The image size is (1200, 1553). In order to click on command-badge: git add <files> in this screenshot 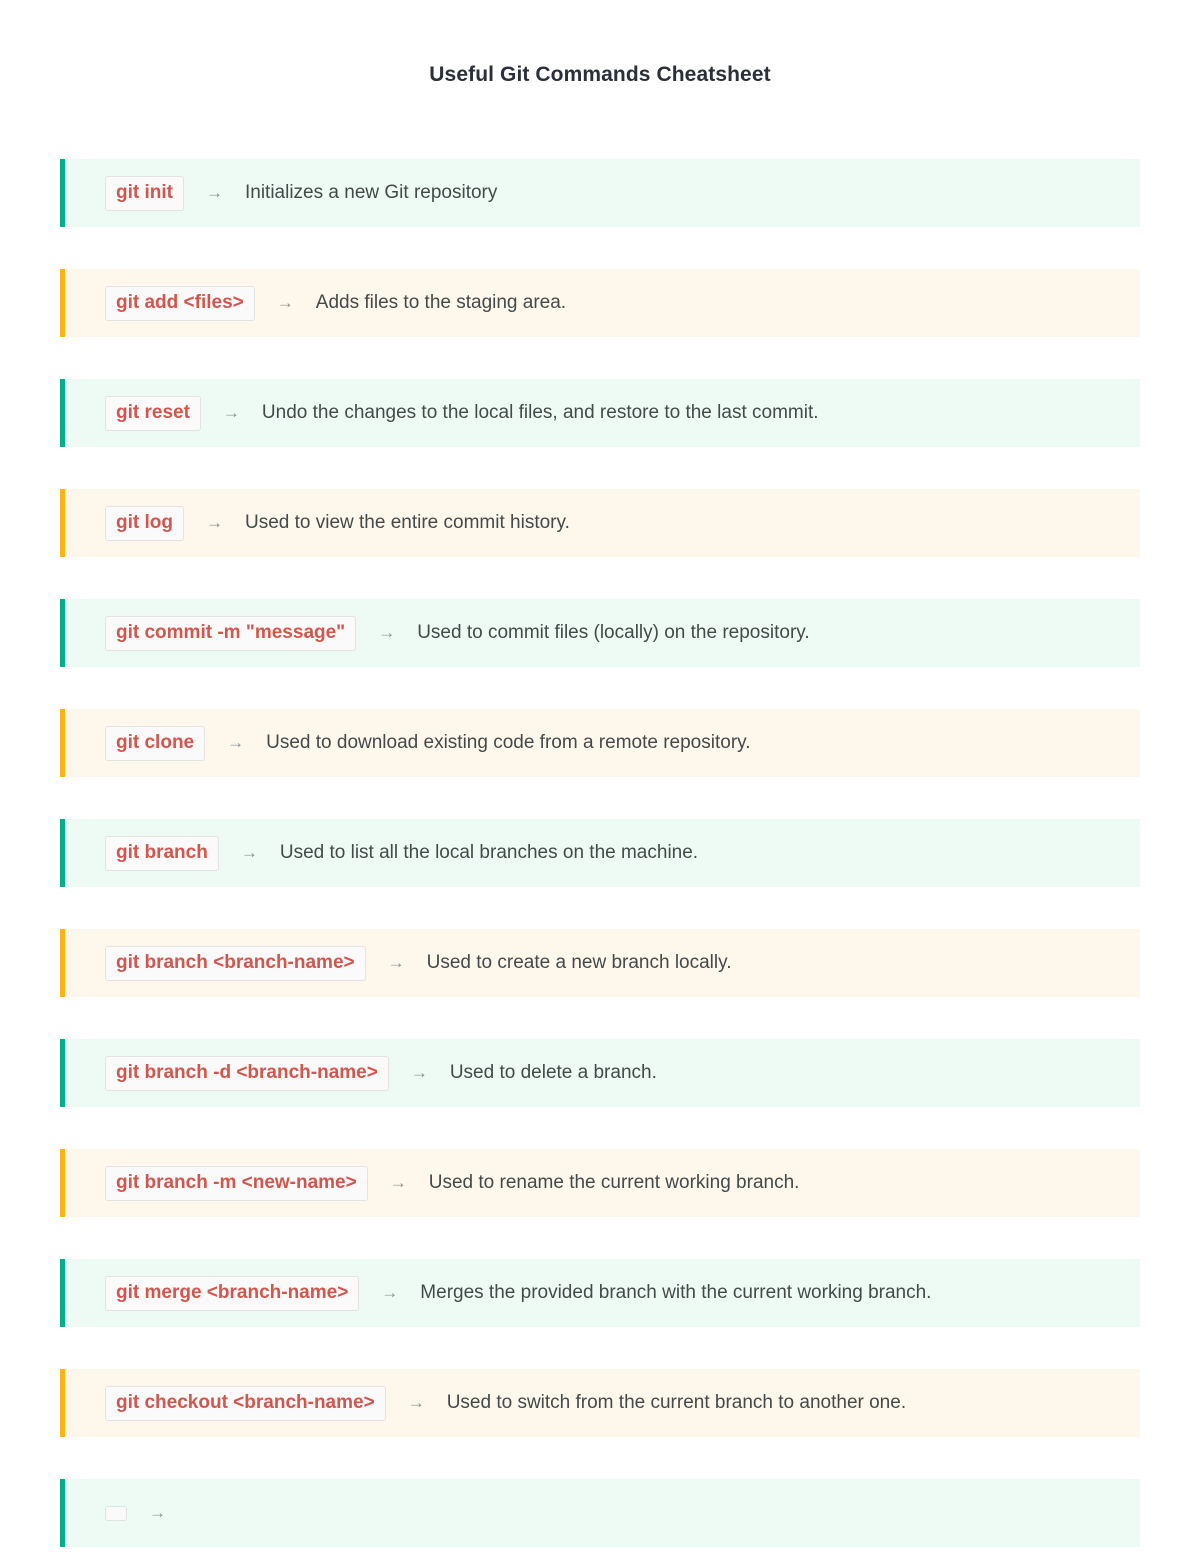, I will do `click(180, 303)`.